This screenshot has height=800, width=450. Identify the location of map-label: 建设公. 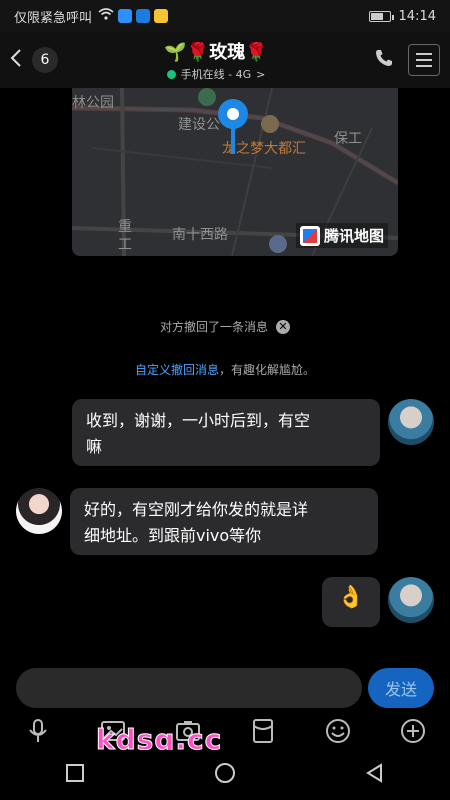
(199, 125).